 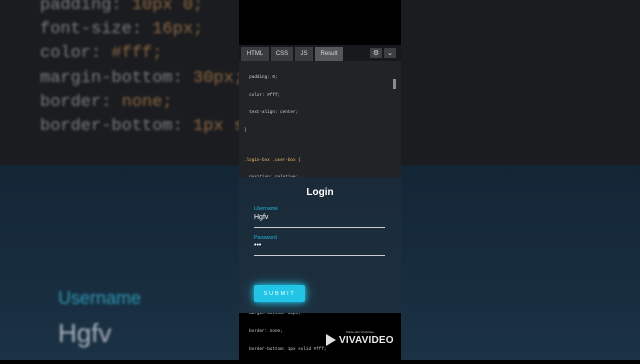 I want to click on background-code-line: padding: 10px 0;, so click(x=122, y=7).